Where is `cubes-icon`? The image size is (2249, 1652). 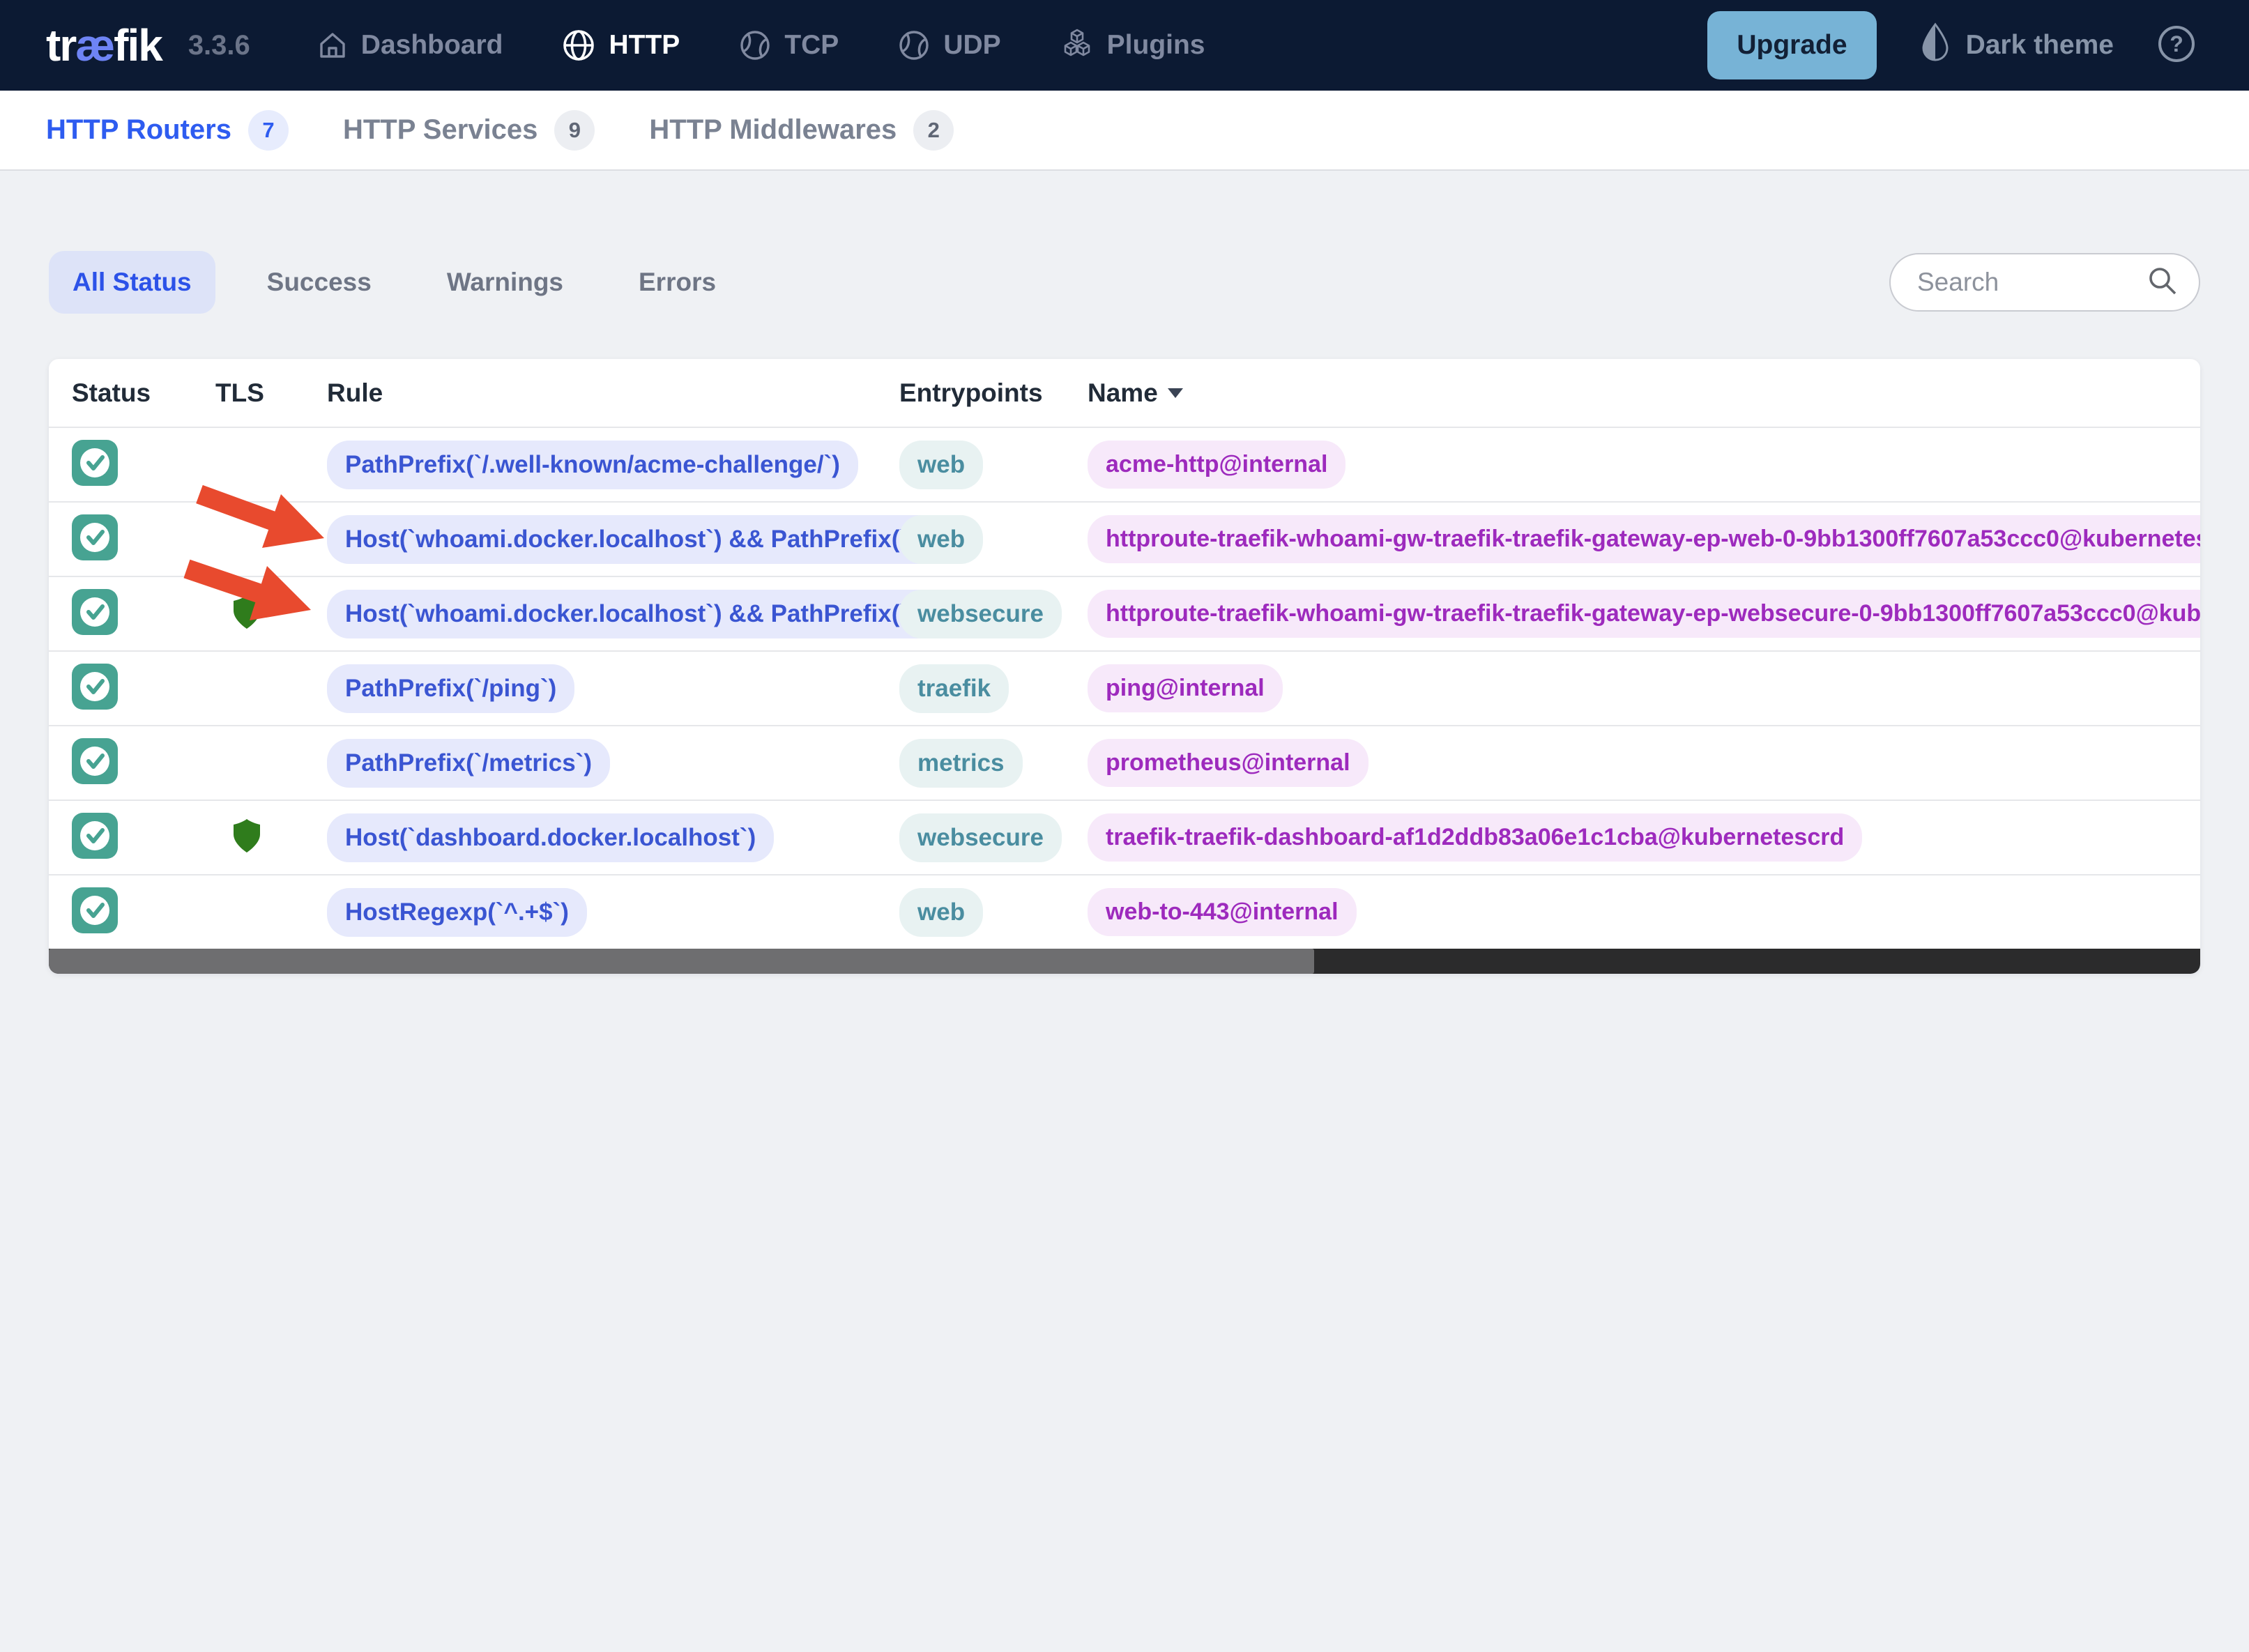
cubes-icon is located at coordinates (1077, 46).